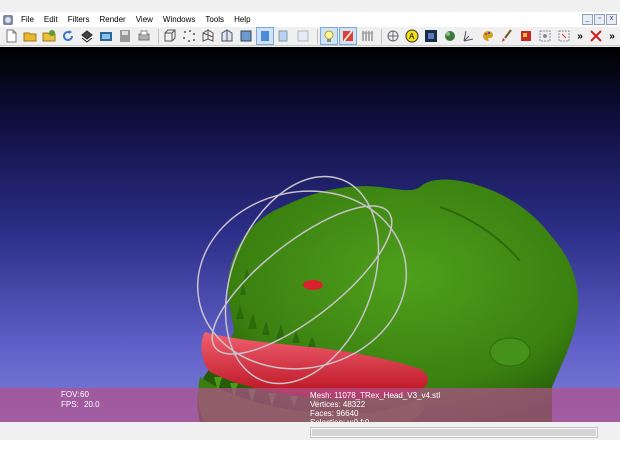 This screenshot has height=465, width=620. I want to click on measure-icon: A, so click(412, 36).